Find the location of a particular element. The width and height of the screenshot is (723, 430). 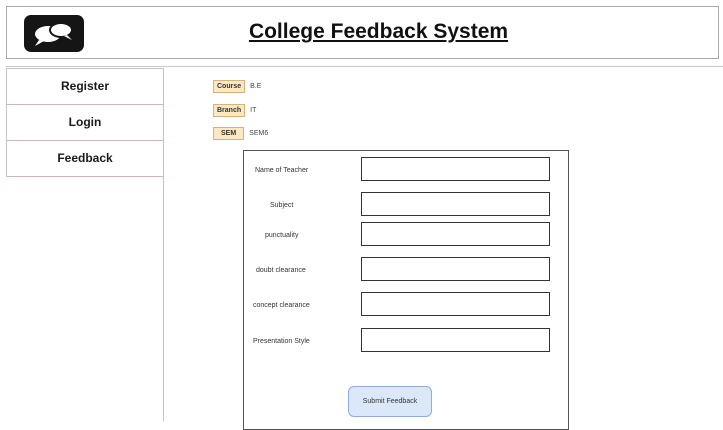

concept-clearance-label: concept clearance is located at coordinates (281, 305).